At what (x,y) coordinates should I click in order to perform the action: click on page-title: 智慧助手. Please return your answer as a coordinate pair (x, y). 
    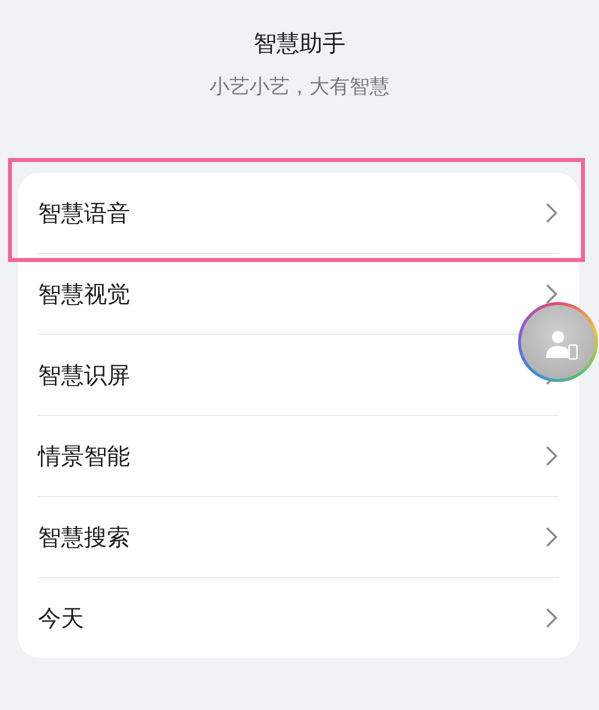
    Looking at the image, I should click on (300, 44).